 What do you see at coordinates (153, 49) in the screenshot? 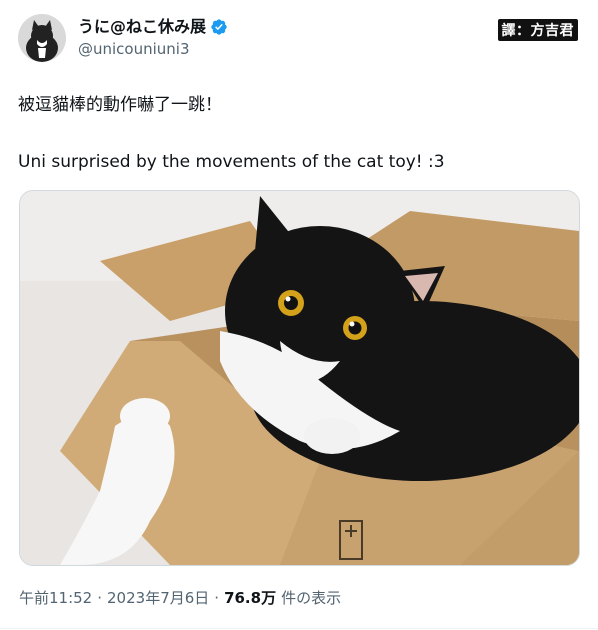
I see `user-handle: @unicouniuni3` at bounding box center [153, 49].